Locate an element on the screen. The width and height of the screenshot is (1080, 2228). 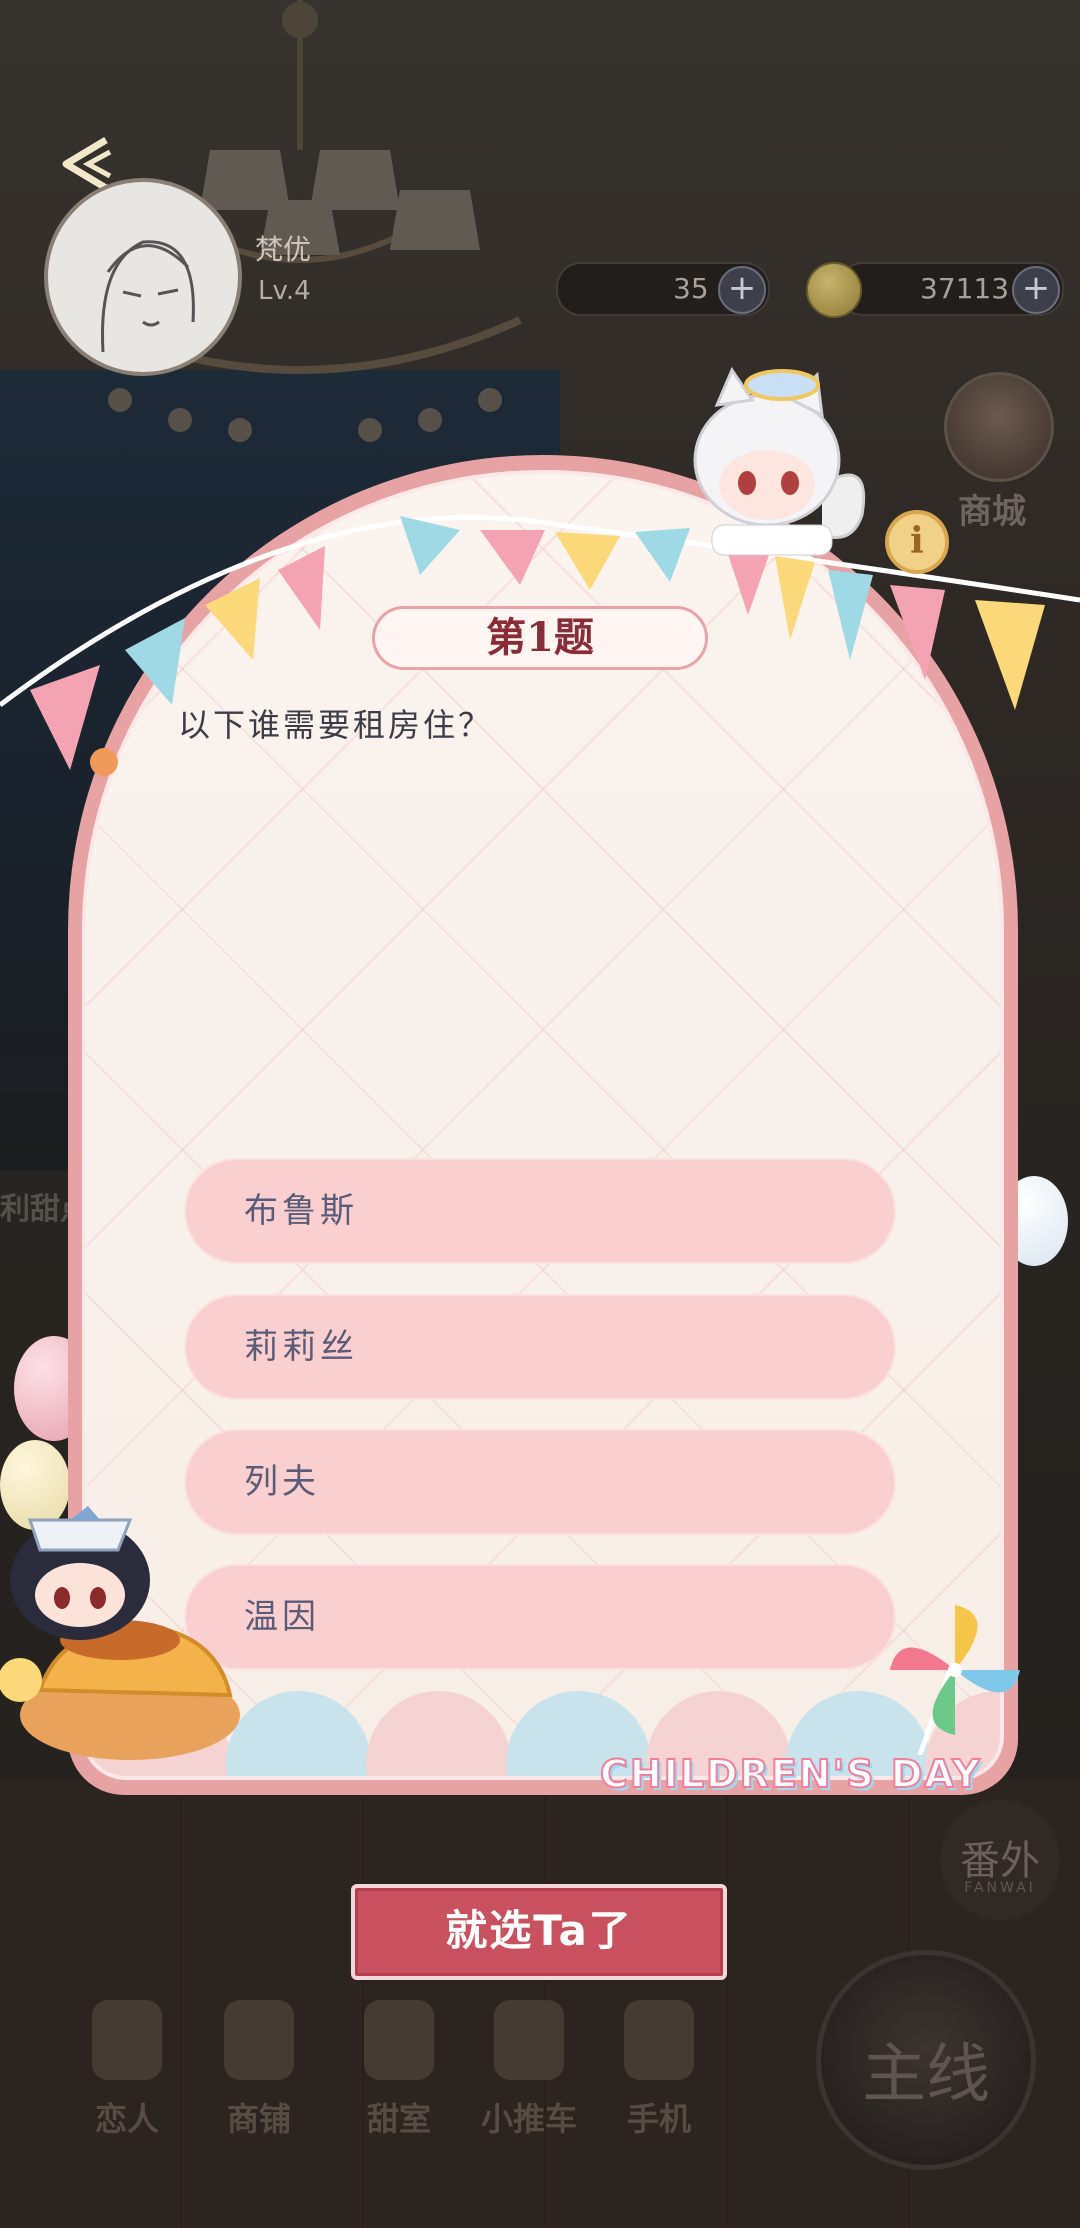
chibi-dark-hair-character is located at coordinates (120, 1633).